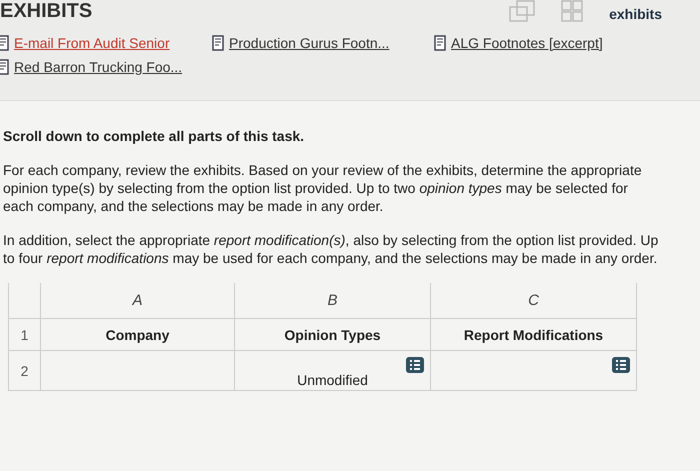  What do you see at coordinates (323, 188) in the screenshot?
I see `instruction-paragraph: For each company, review the exhibits. Based on your review of the exhibits, determine the appropriate opinion type(s) by selecting from the option list provided. Up to two opinion types may be selected for each company, and the selections may be made in any order.` at bounding box center [323, 188].